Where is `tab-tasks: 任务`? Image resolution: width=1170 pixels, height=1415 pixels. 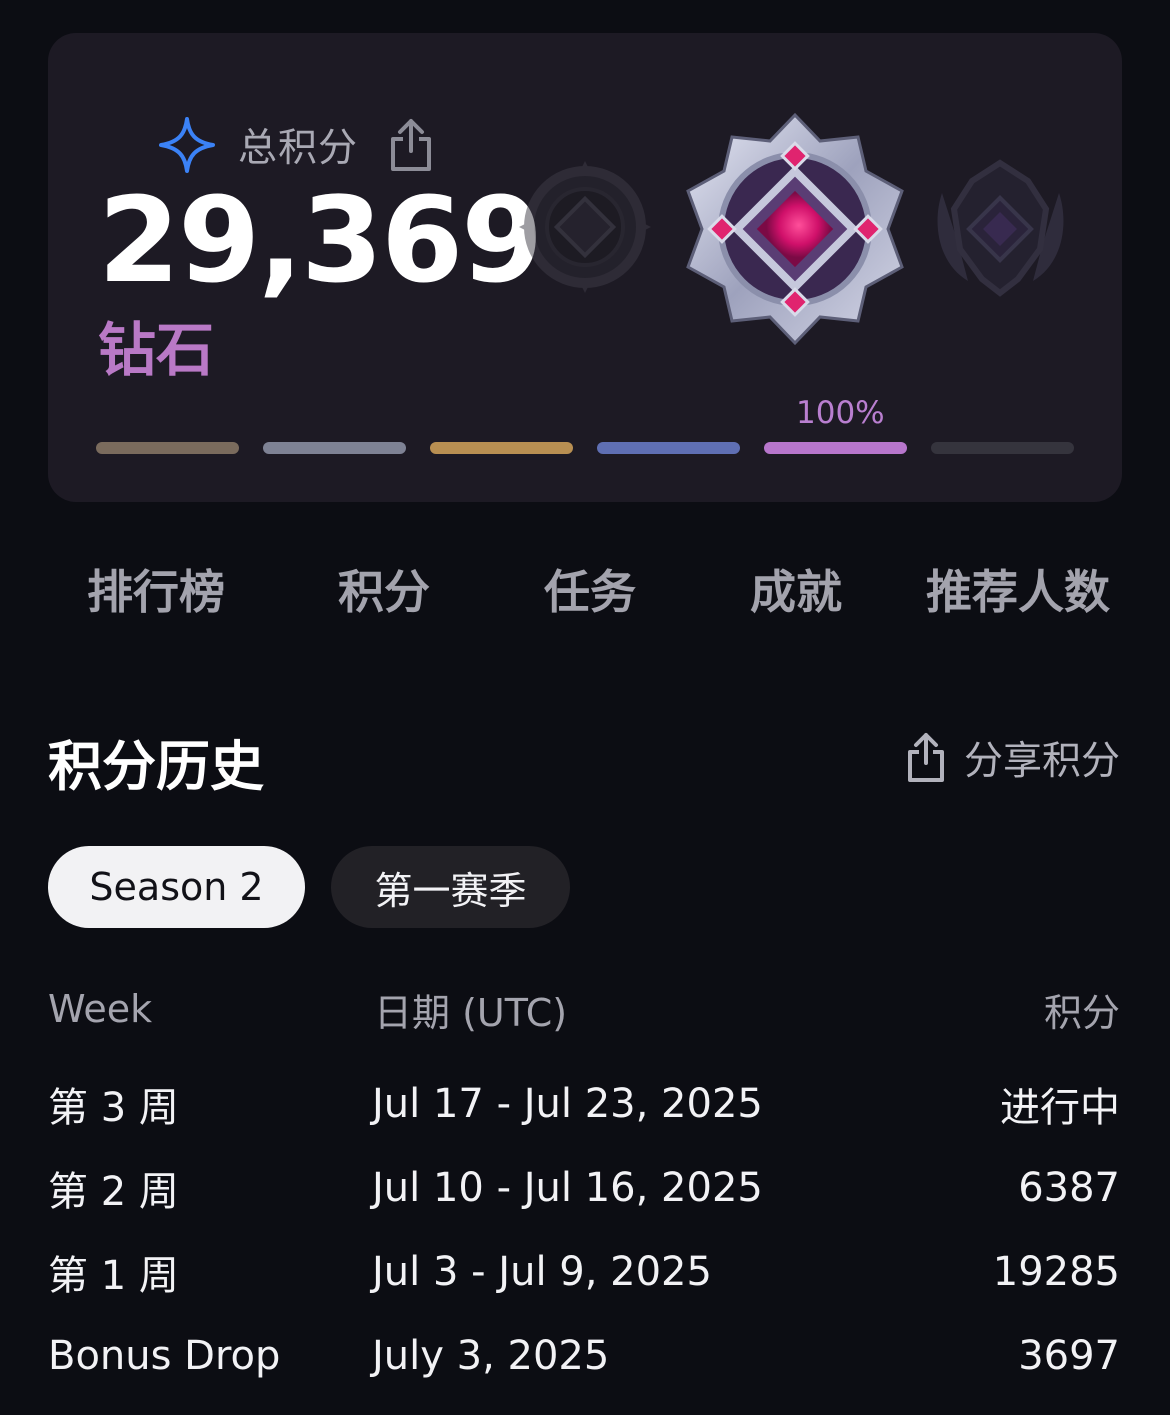 tab-tasks: 任务 is located at coordinates (590, 589).